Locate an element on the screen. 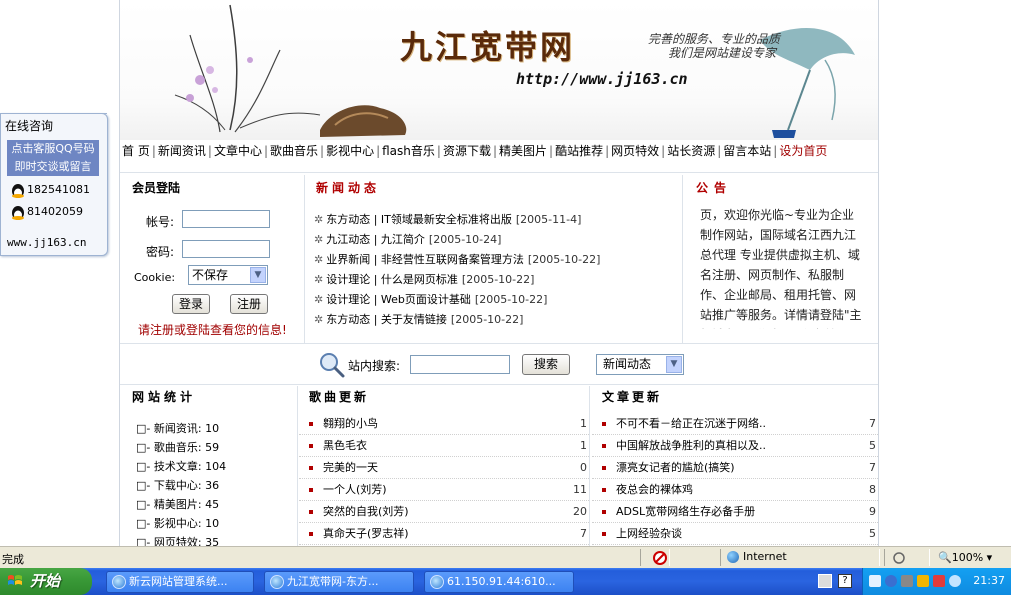  nav-downloads: 资源下载 is located at coordinates (467, 151).